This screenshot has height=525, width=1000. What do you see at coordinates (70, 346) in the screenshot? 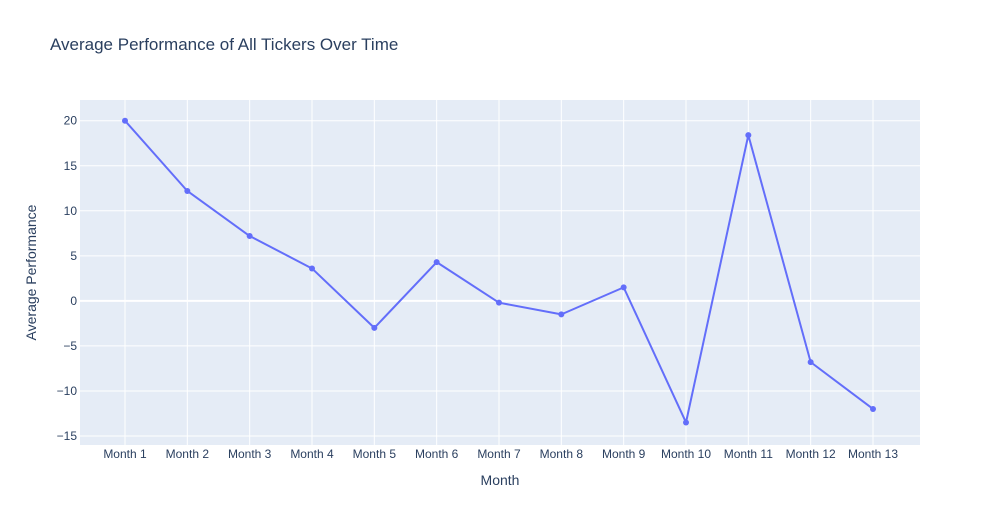
I see `y-tick-label: −5` at bounding box center [70, 346].